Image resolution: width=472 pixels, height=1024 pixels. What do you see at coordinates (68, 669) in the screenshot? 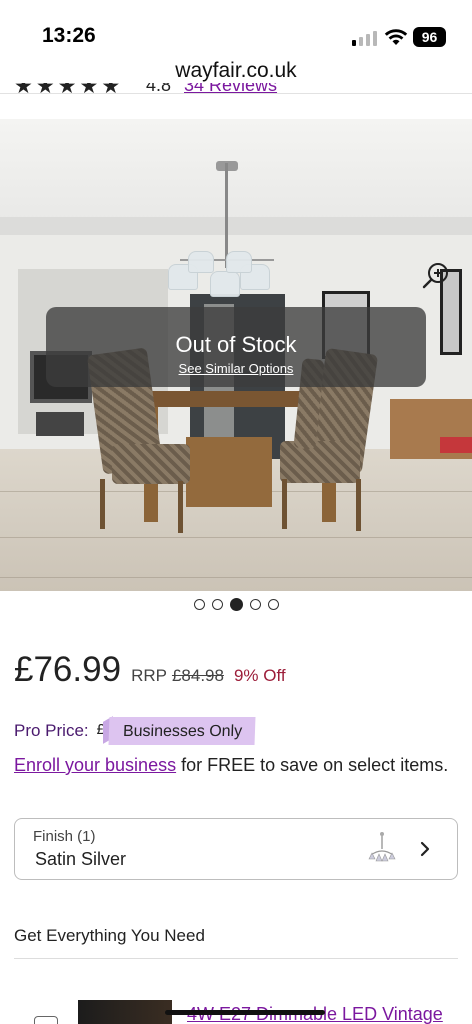
I see `sale-price: £76.99` at bounding box center [68, 669].